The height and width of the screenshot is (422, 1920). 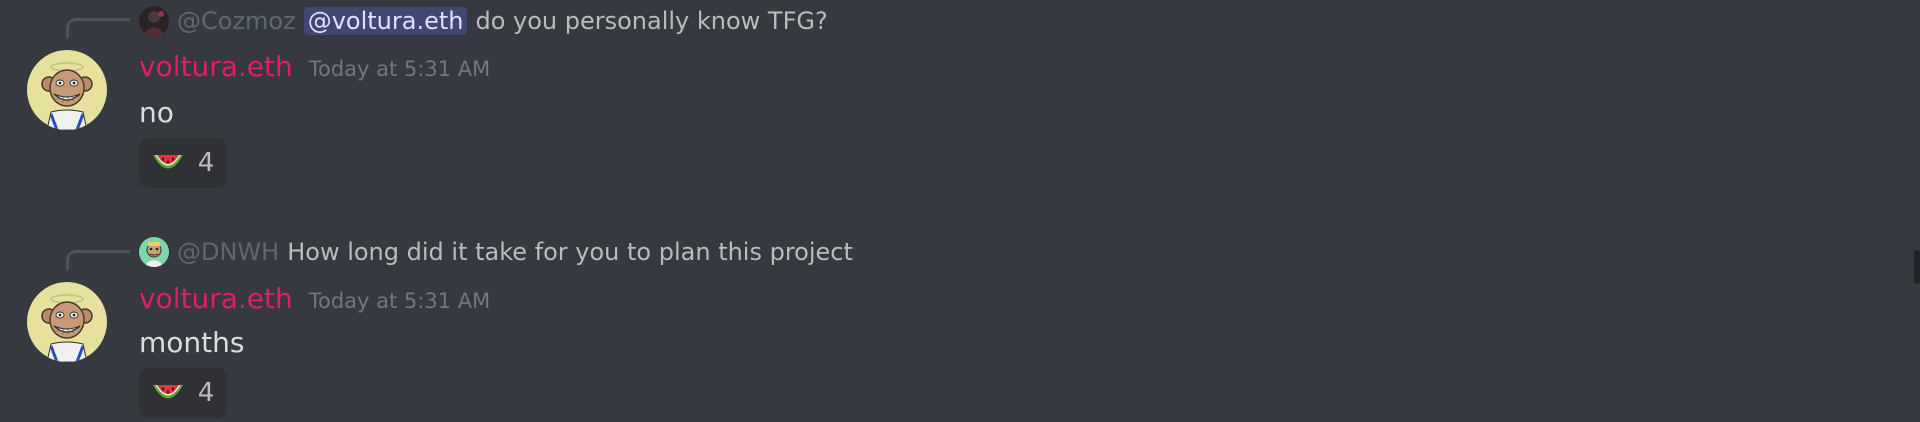 What do you see at coordinates (236, 21) in the screenshot?
I see `reply-author: @Cozmoz` at bounding box center [236, 21].